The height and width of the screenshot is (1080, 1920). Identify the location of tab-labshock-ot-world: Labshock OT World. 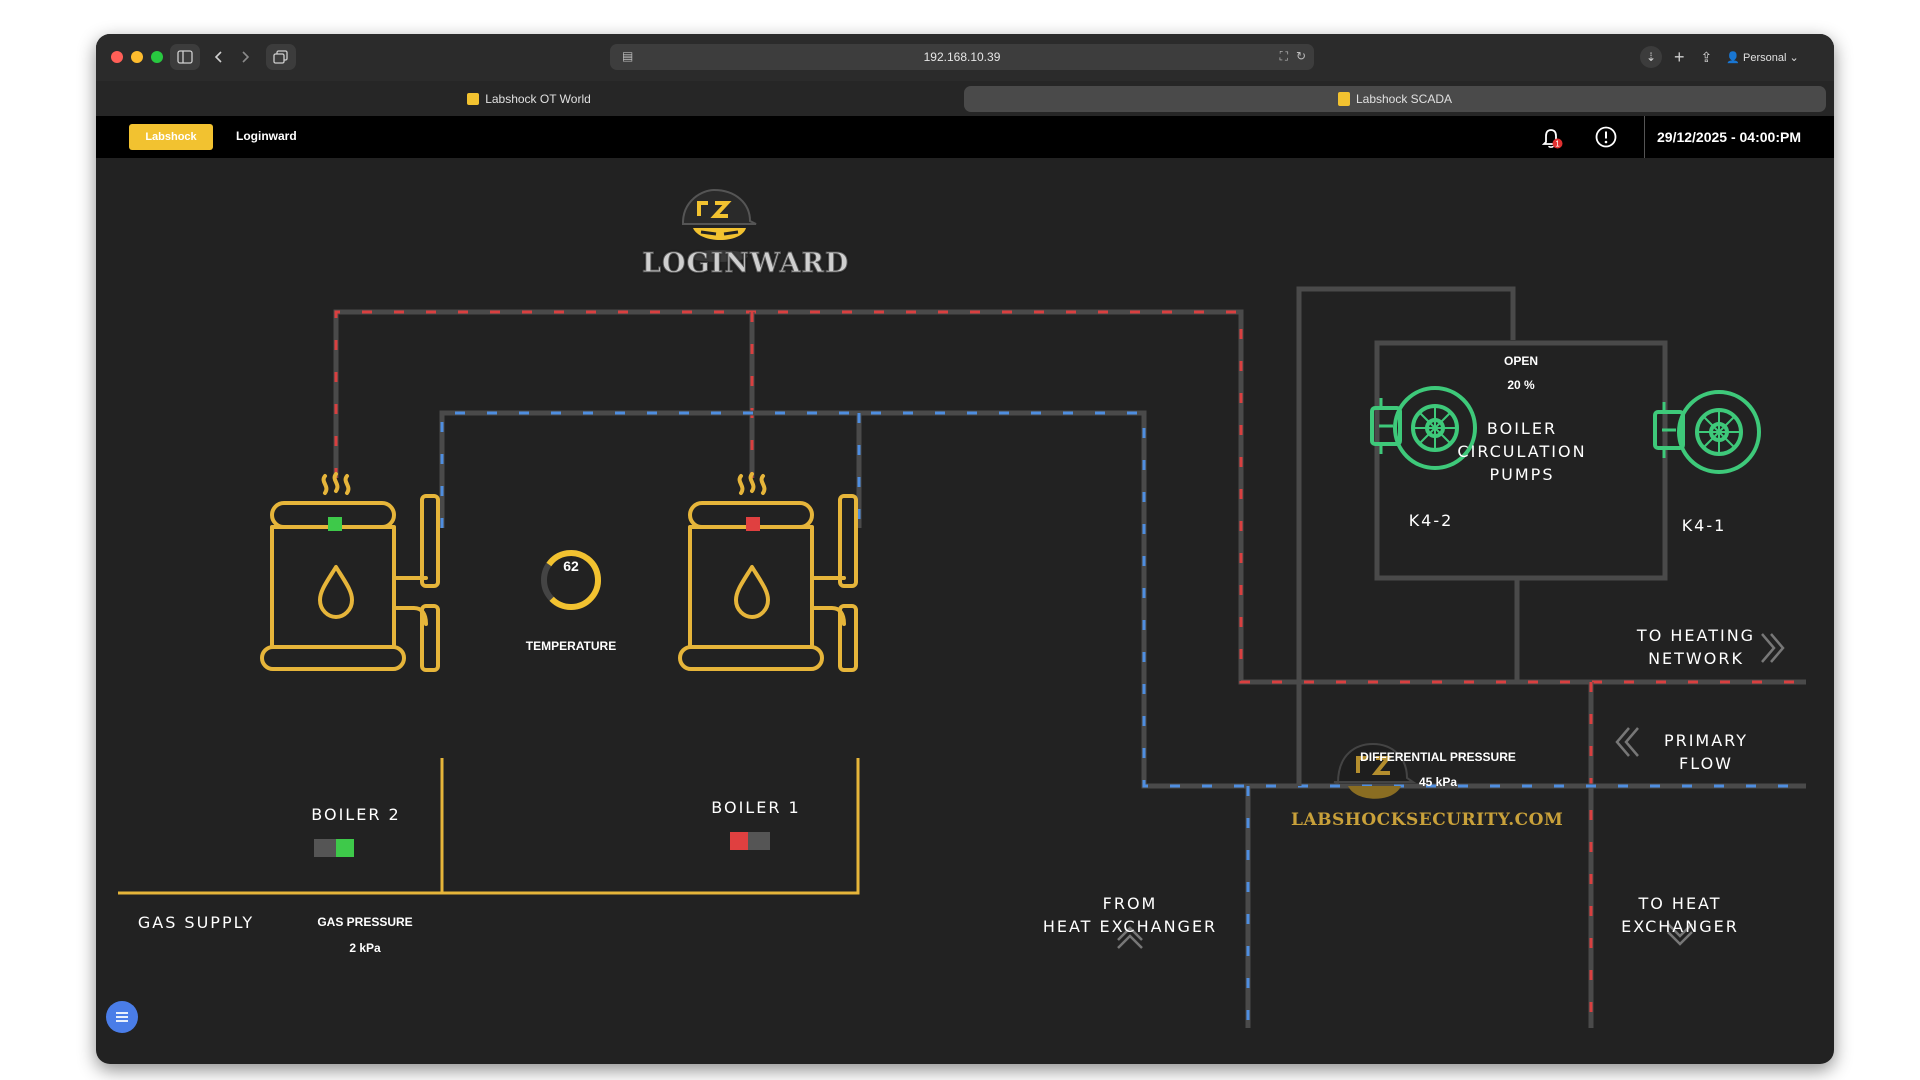
(529, 99).